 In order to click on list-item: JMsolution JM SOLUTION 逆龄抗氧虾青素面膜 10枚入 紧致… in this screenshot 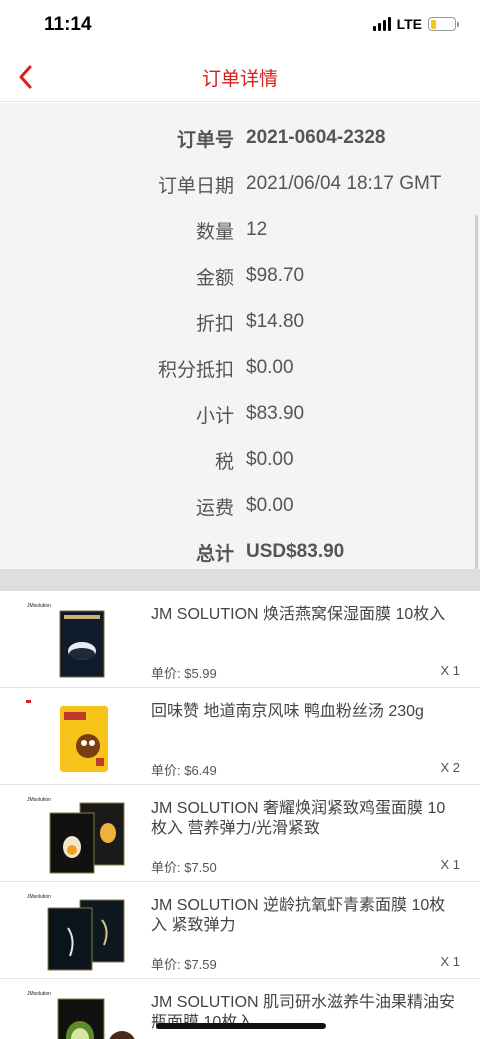, I will do `click(240, 930)`.